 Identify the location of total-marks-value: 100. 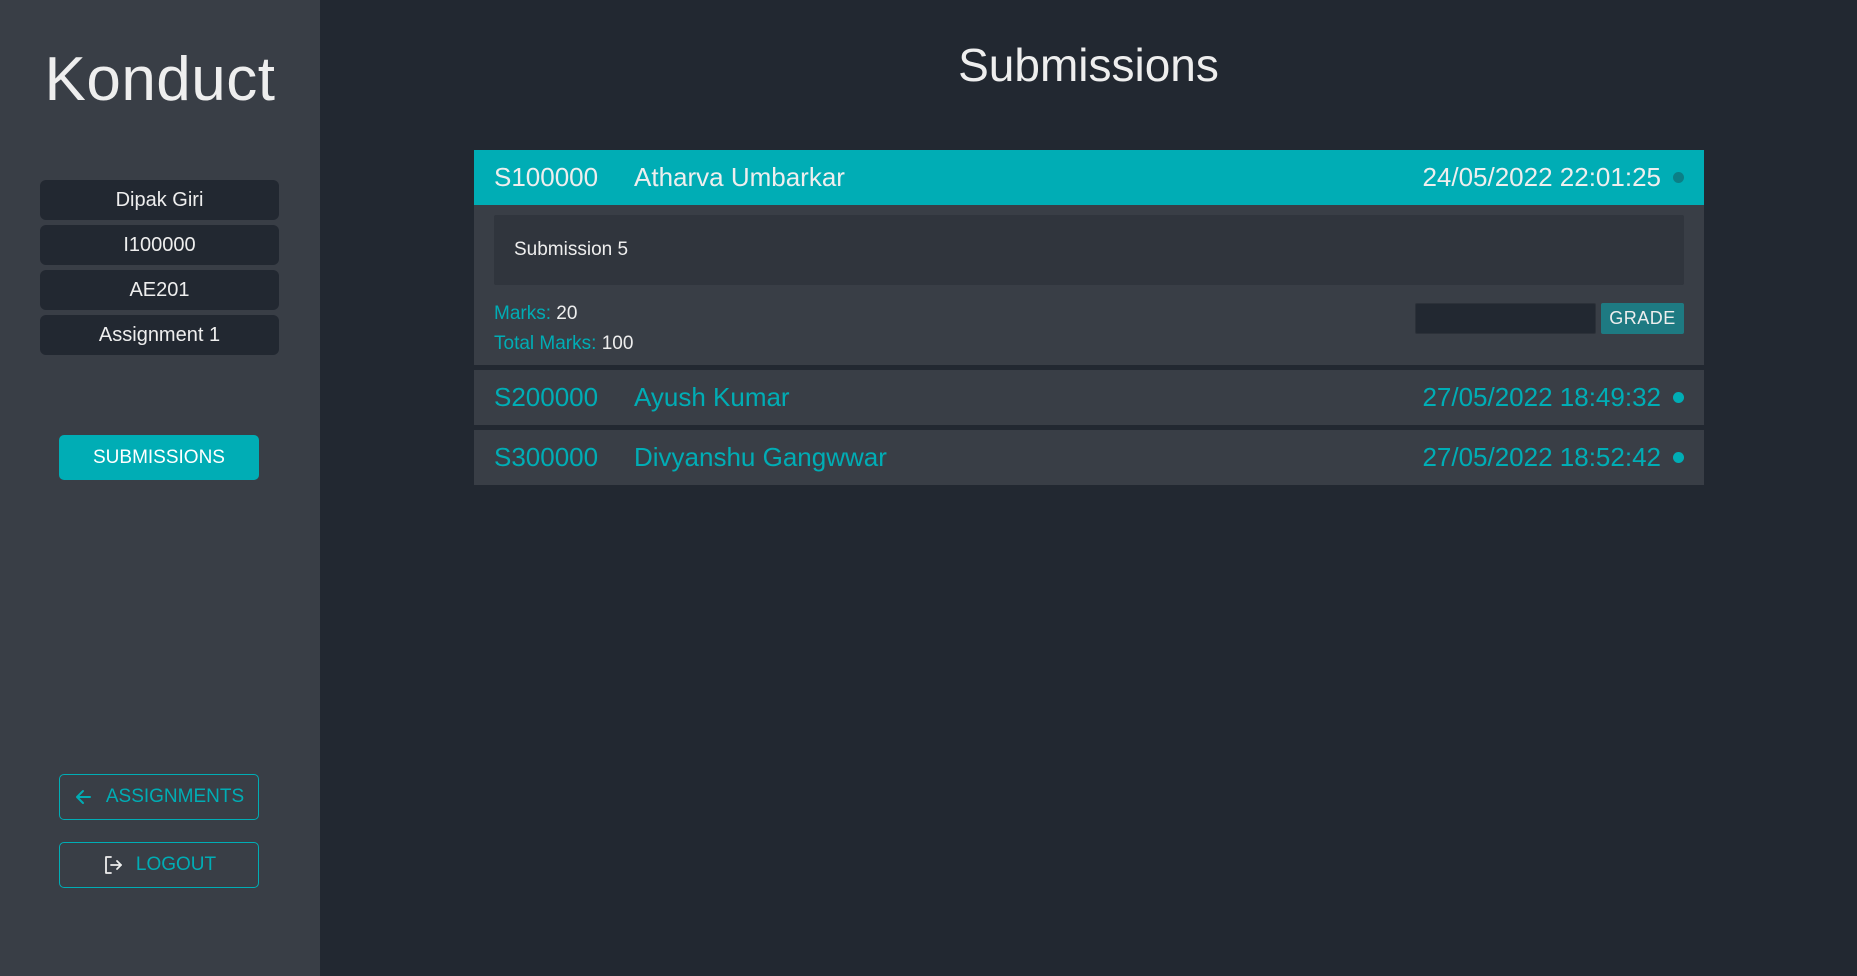
(617, 343).